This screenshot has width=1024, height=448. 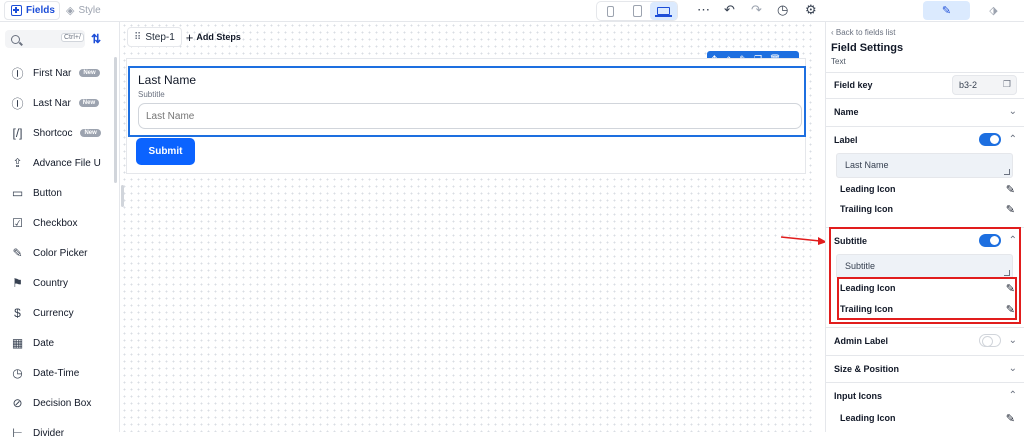 What do you see at coordinates (867, 48) in the screenshot?
I see `panel-title: Field Settings` at bounding box center [867, 48].